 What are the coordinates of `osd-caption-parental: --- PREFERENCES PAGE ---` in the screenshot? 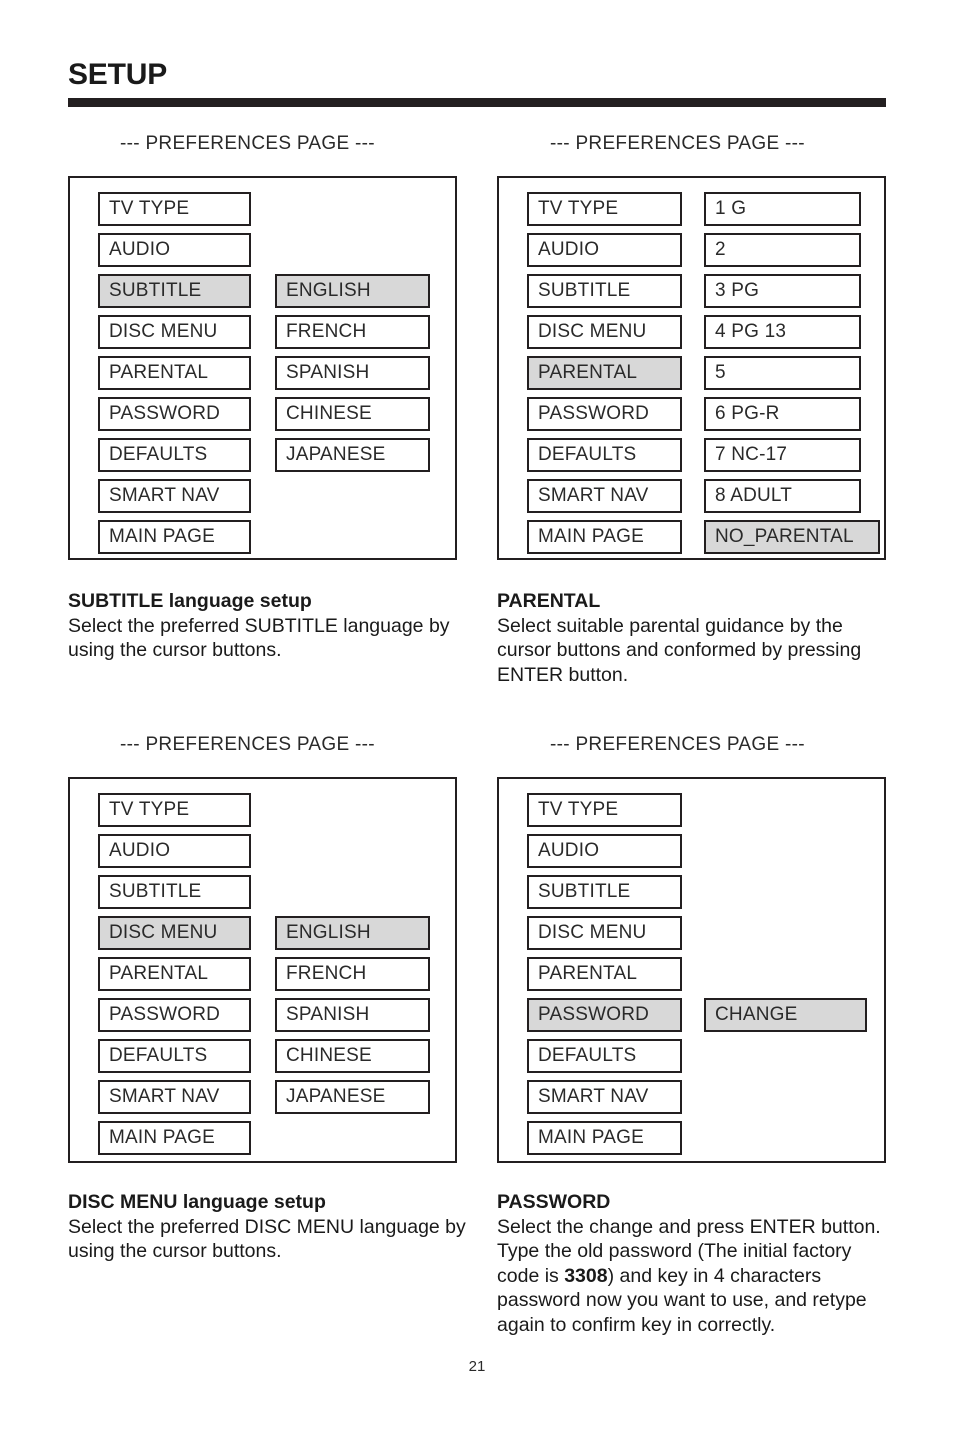 It's located at (677, 143).